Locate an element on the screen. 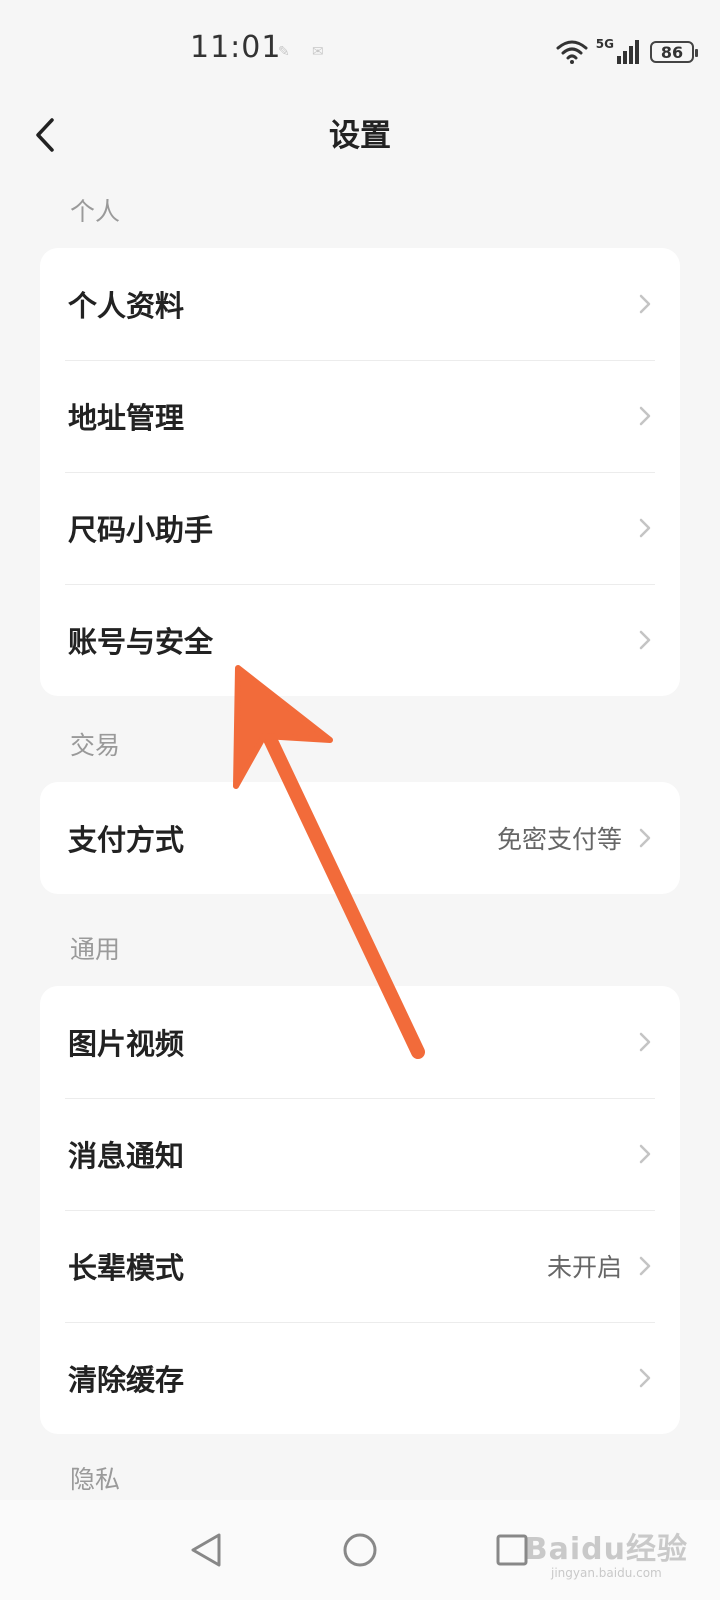 This screenshot has height=1600, width=720. row-label: 长辈模式 is located at coordinates (126, 1268).